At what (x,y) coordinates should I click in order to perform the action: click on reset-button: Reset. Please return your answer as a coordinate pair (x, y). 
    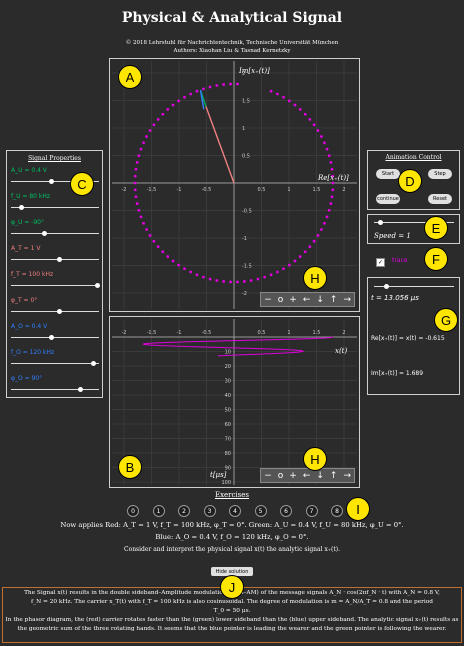
    Looking at the image, I should click on (440, 199).